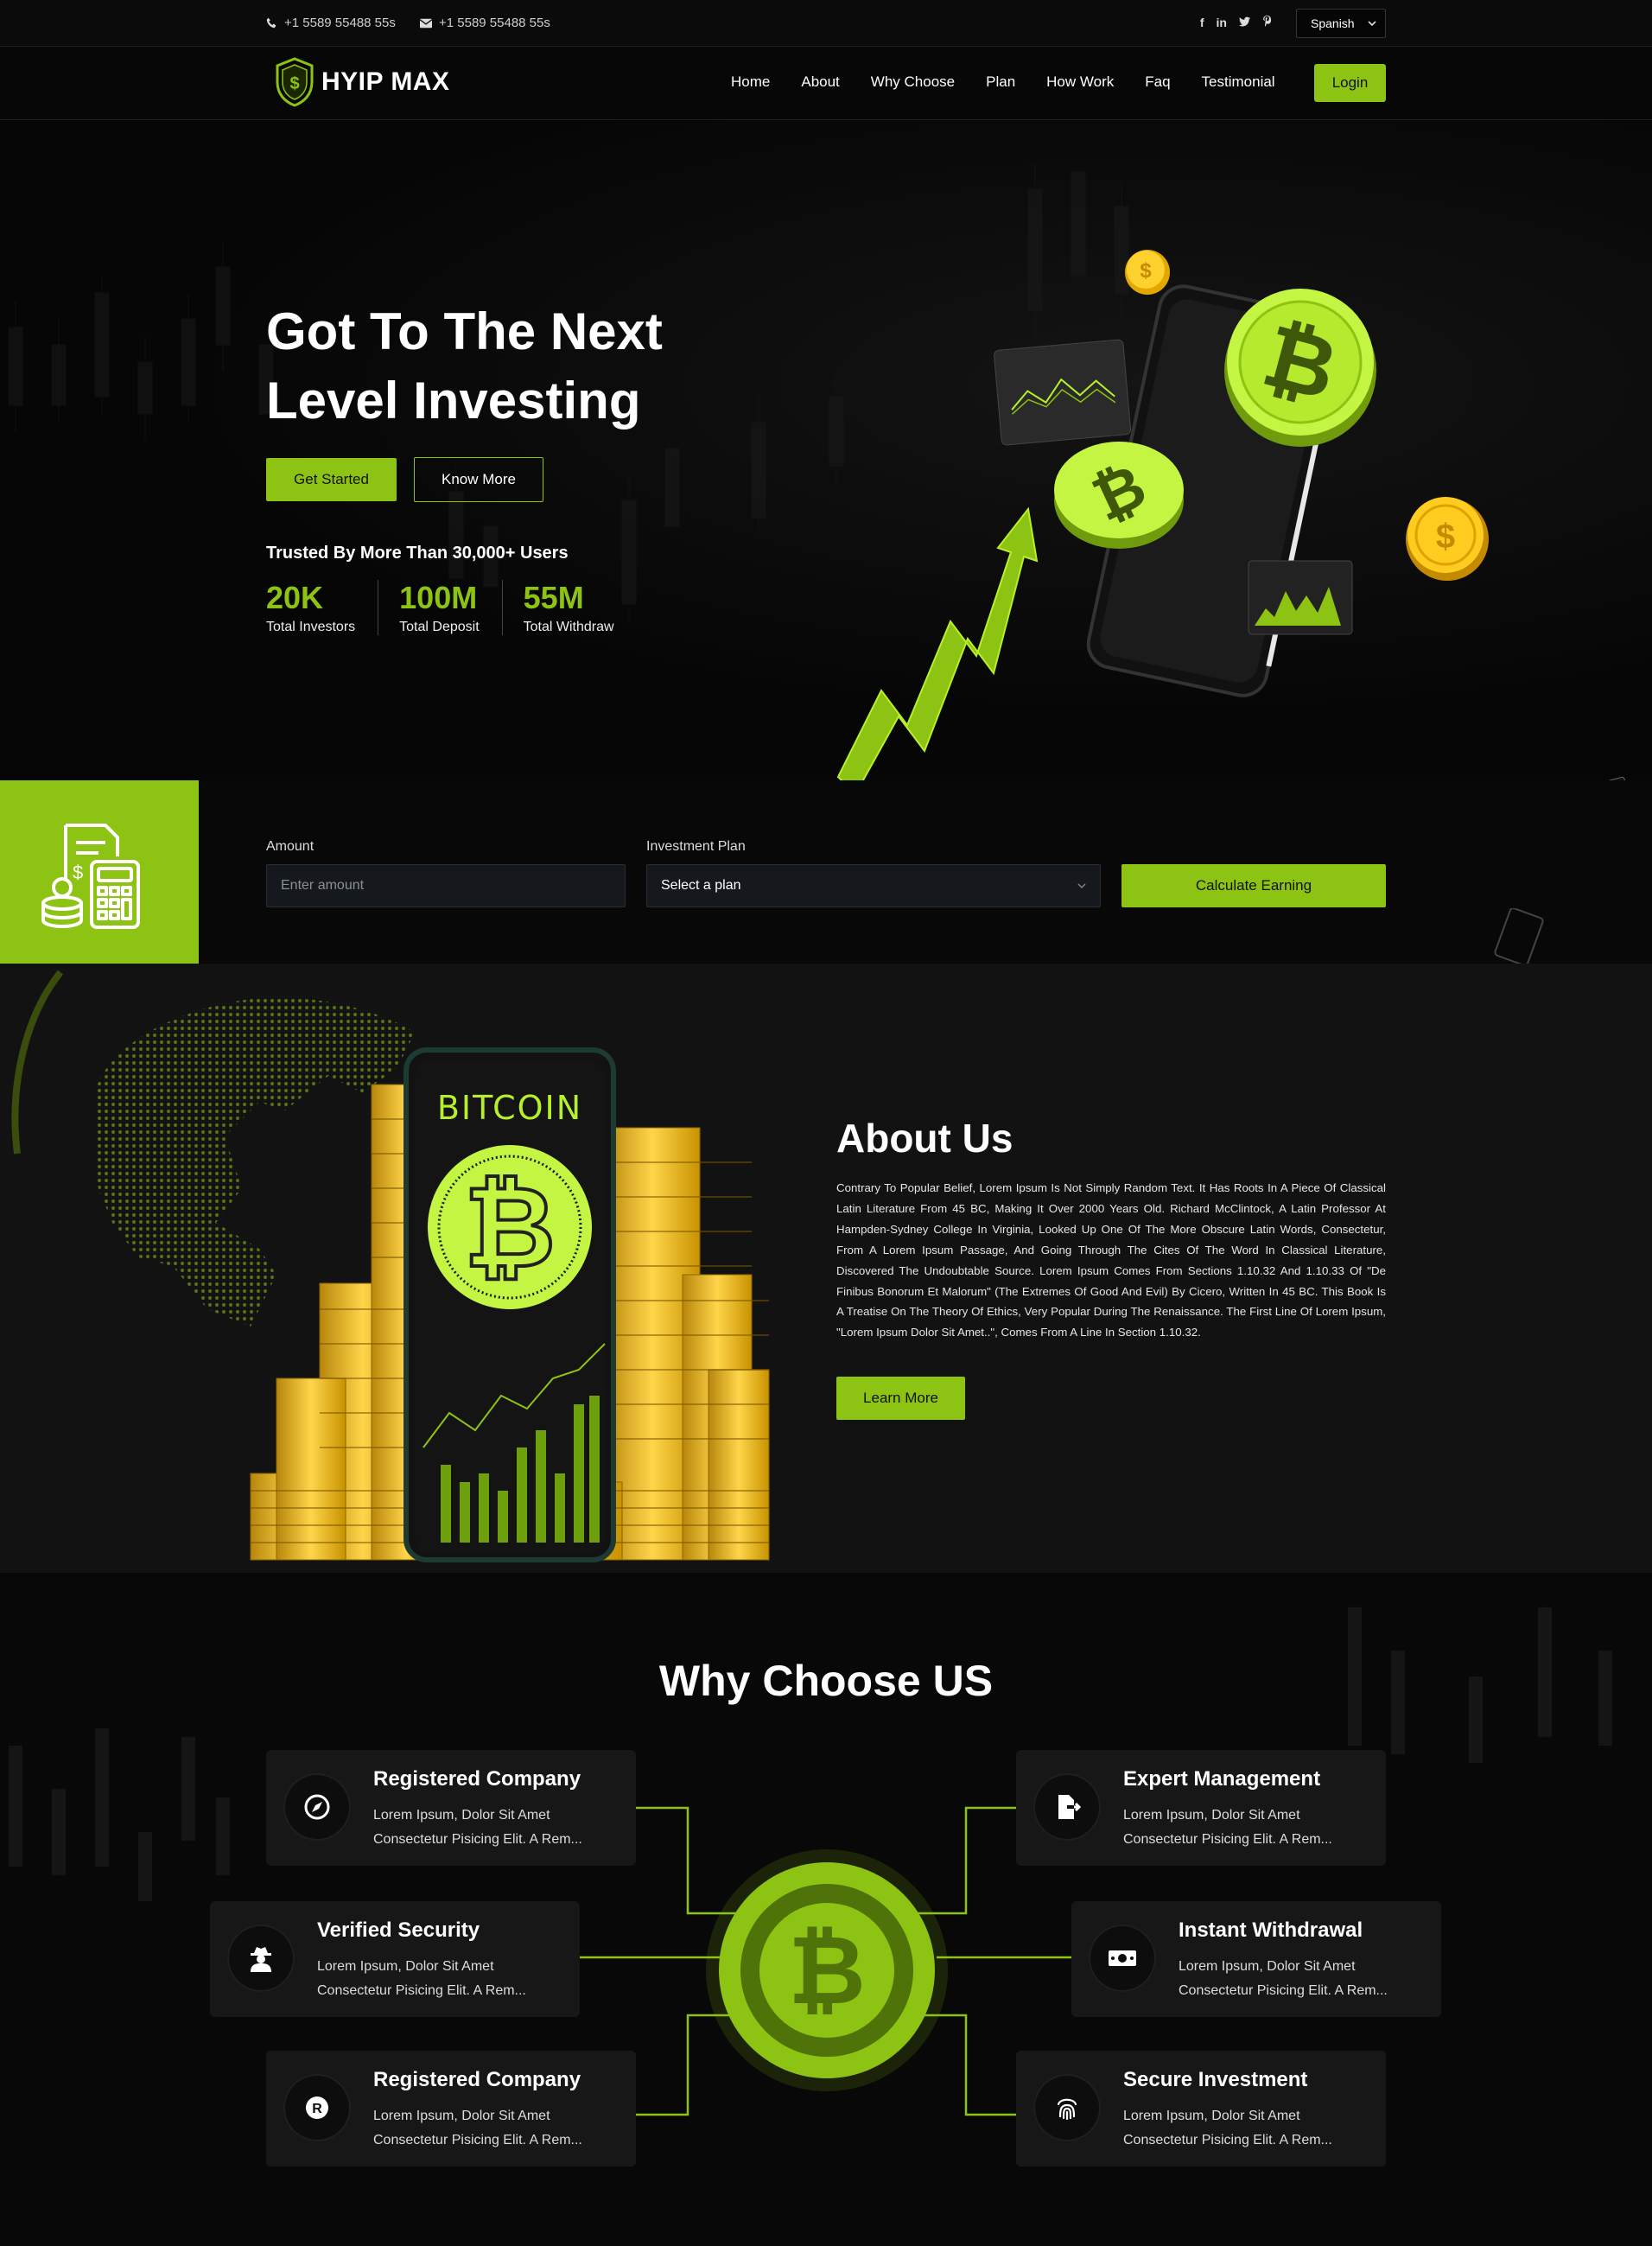  Describe the element at coordinates (479, 479) in the screenshot. I see `know-more-button: Know More` at that location.